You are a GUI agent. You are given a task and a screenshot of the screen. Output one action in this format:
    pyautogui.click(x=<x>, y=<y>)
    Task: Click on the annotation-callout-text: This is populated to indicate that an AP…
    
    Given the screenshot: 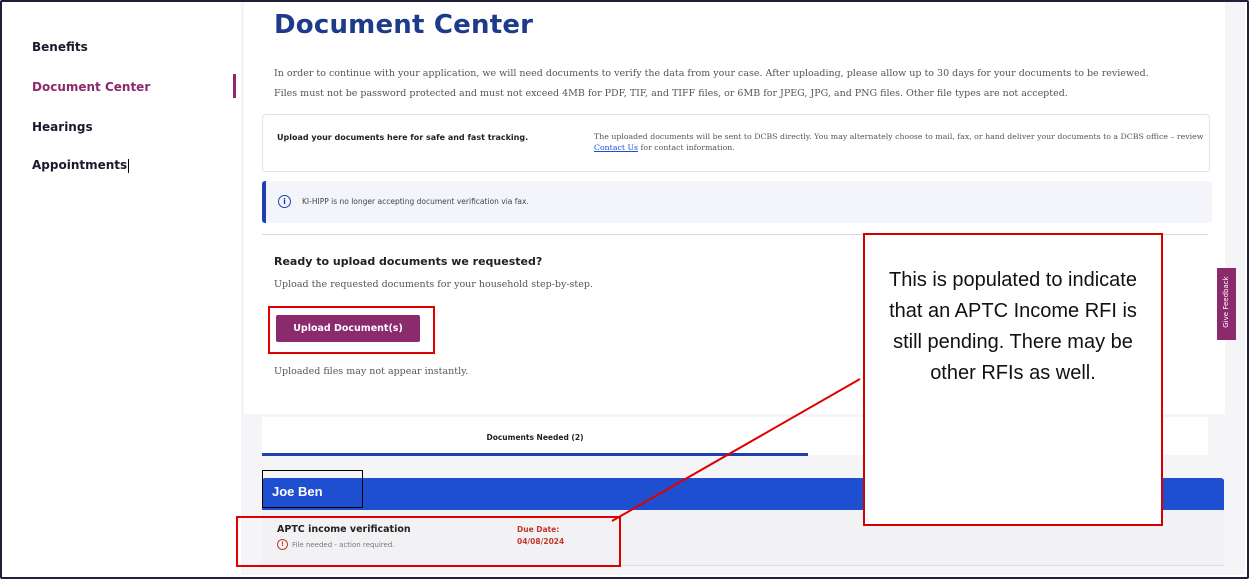 What is the action you would take?
    pyautogui.click(x=1013, y=326)
    